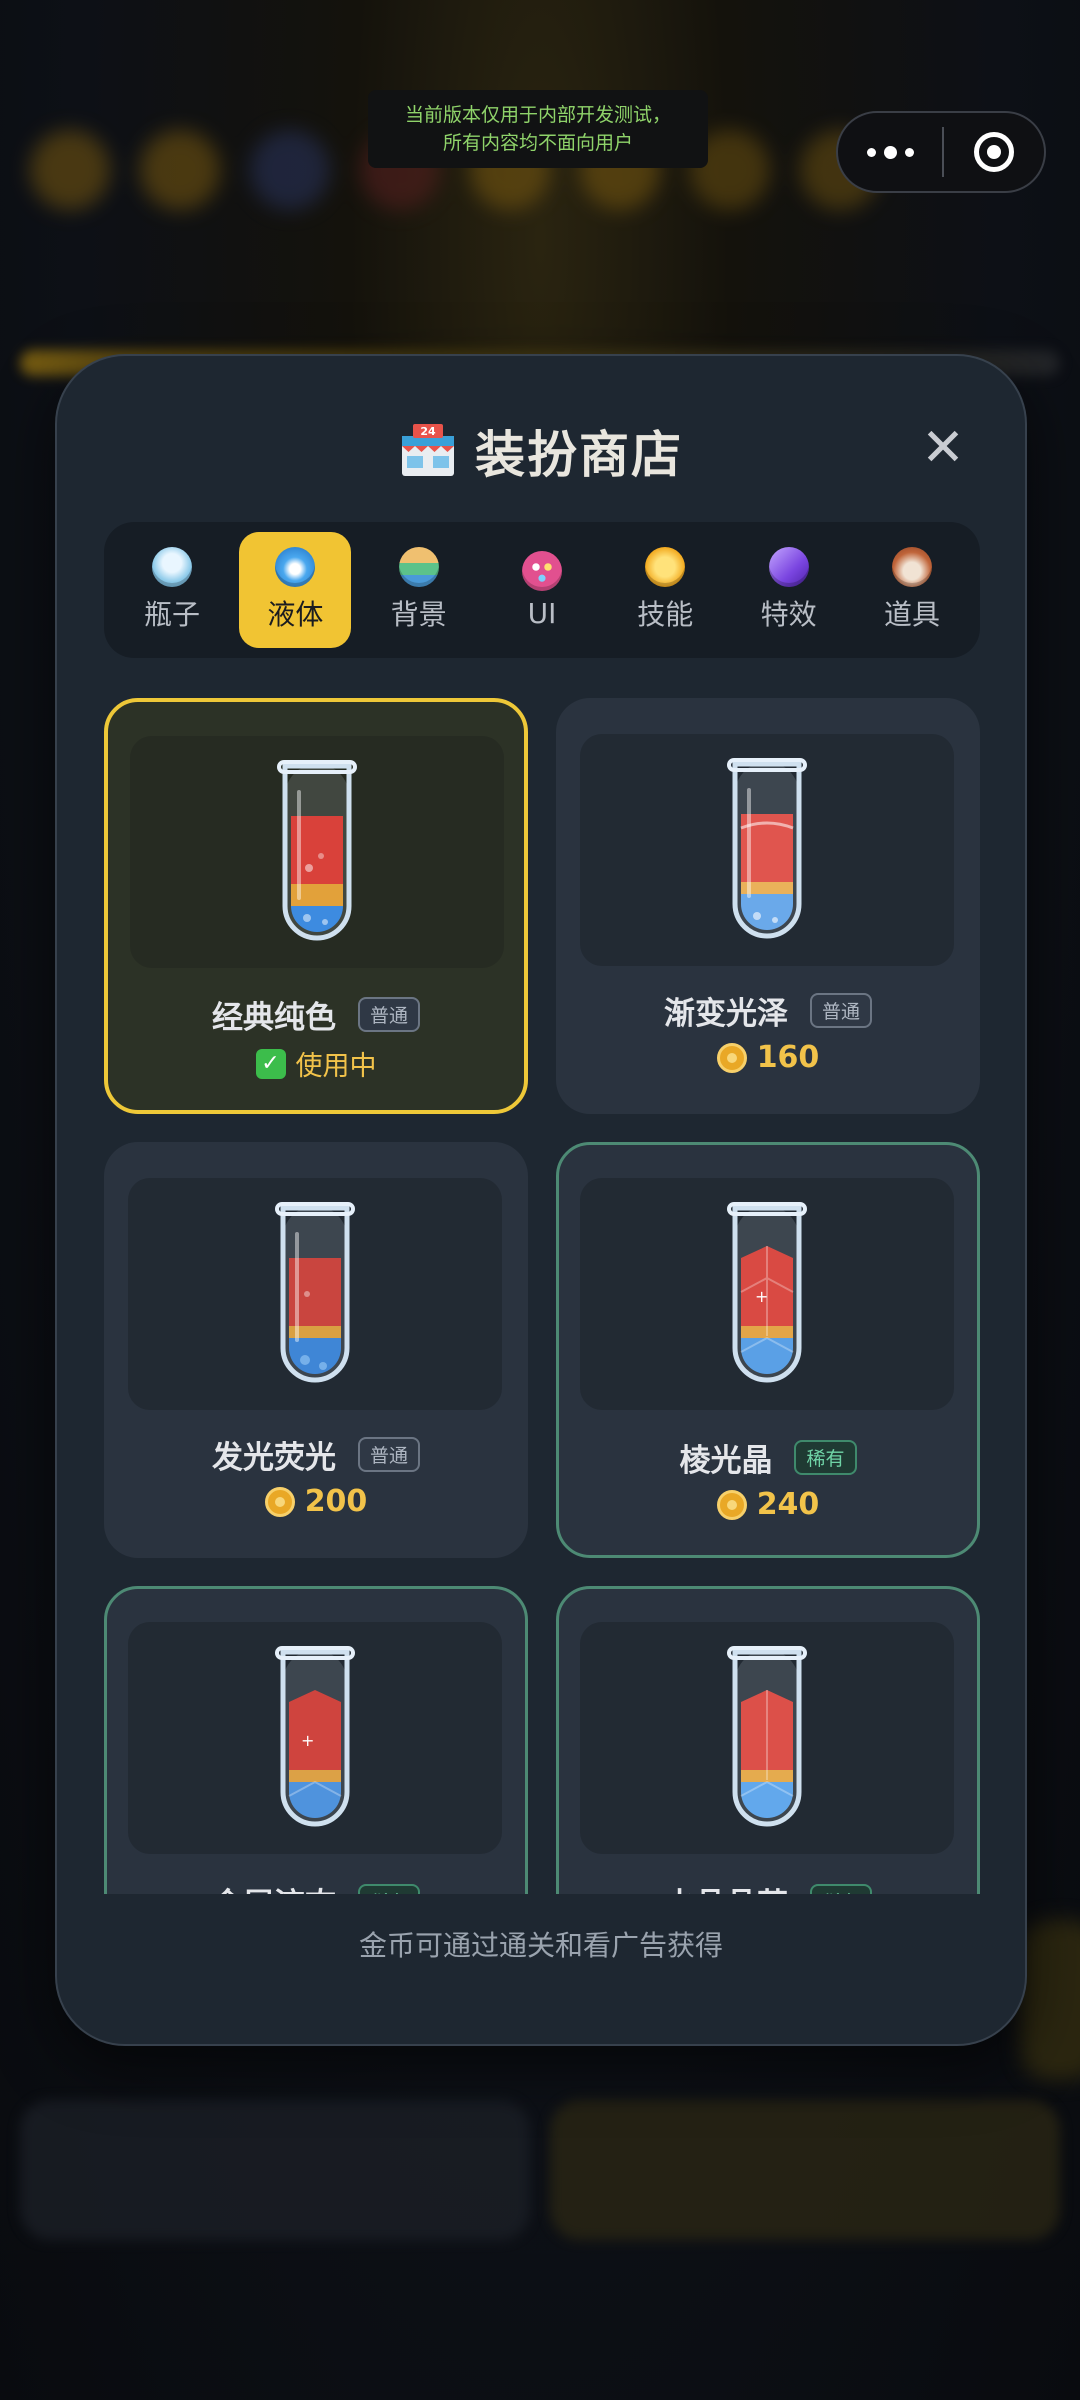 This screenshot has width=1080, height=2400. I want to click on item-name-row: 渐变光泽 普通, so click(768, 1010).